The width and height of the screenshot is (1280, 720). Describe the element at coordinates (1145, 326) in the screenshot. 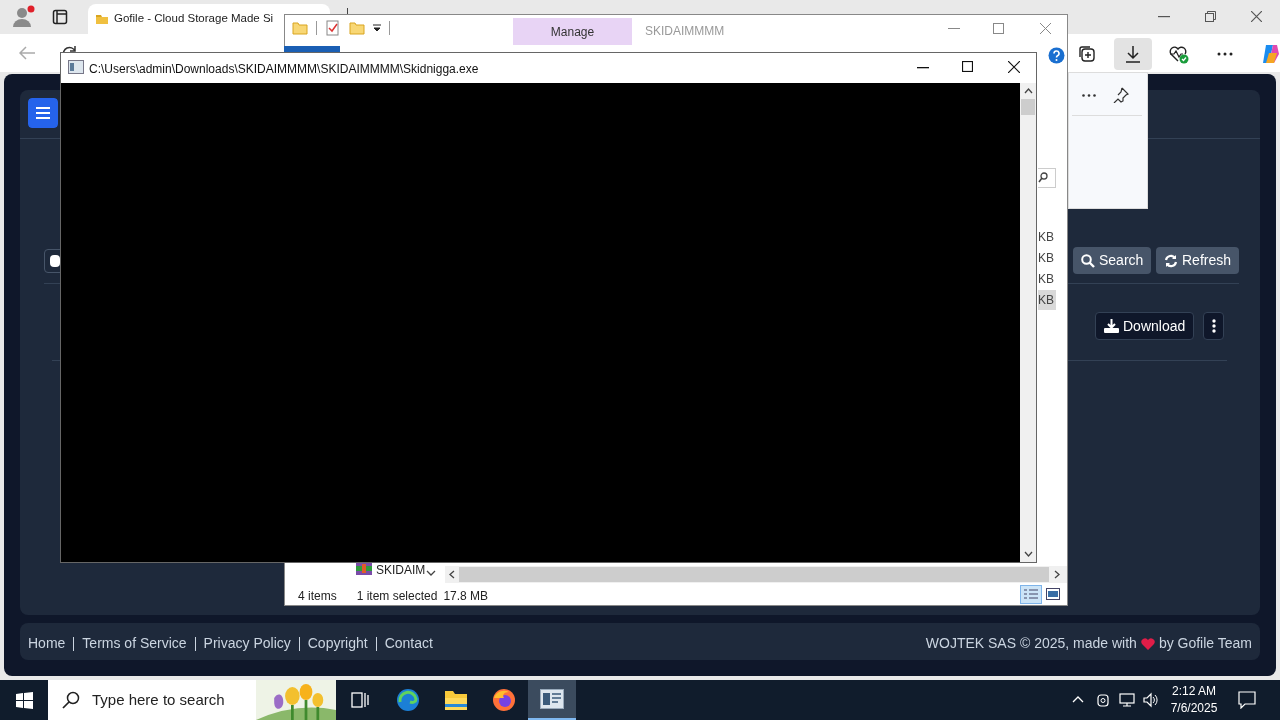

I see `download-button: Download` at that location.